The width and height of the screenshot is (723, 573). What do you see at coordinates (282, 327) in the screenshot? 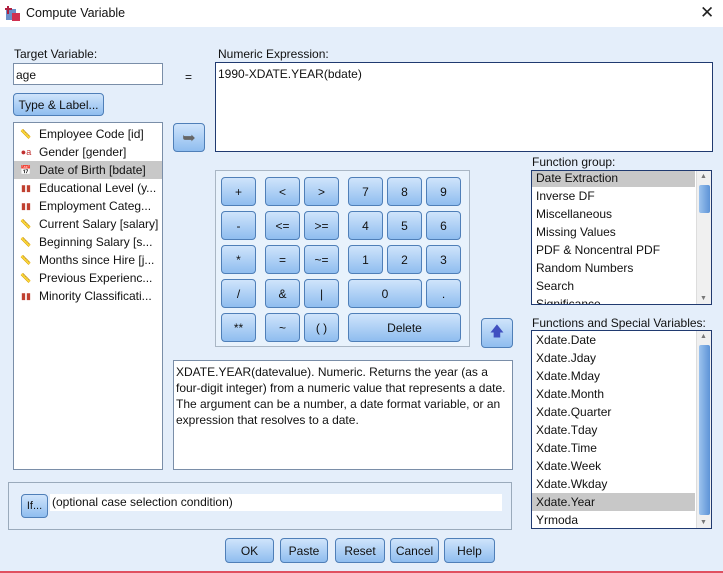
I see `keypad-not-button: ~` at bounding box center [282, 327].